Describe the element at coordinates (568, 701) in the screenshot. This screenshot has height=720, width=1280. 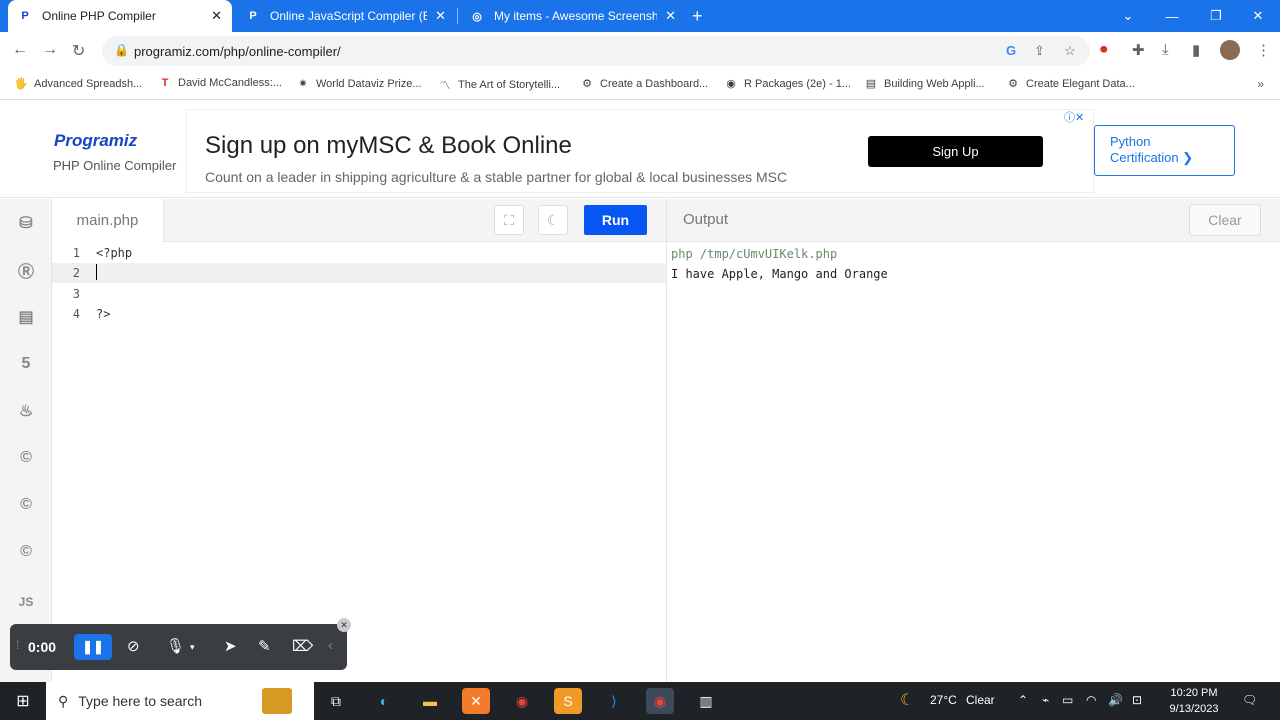
I see `sublime-text-icon: S` at that location.